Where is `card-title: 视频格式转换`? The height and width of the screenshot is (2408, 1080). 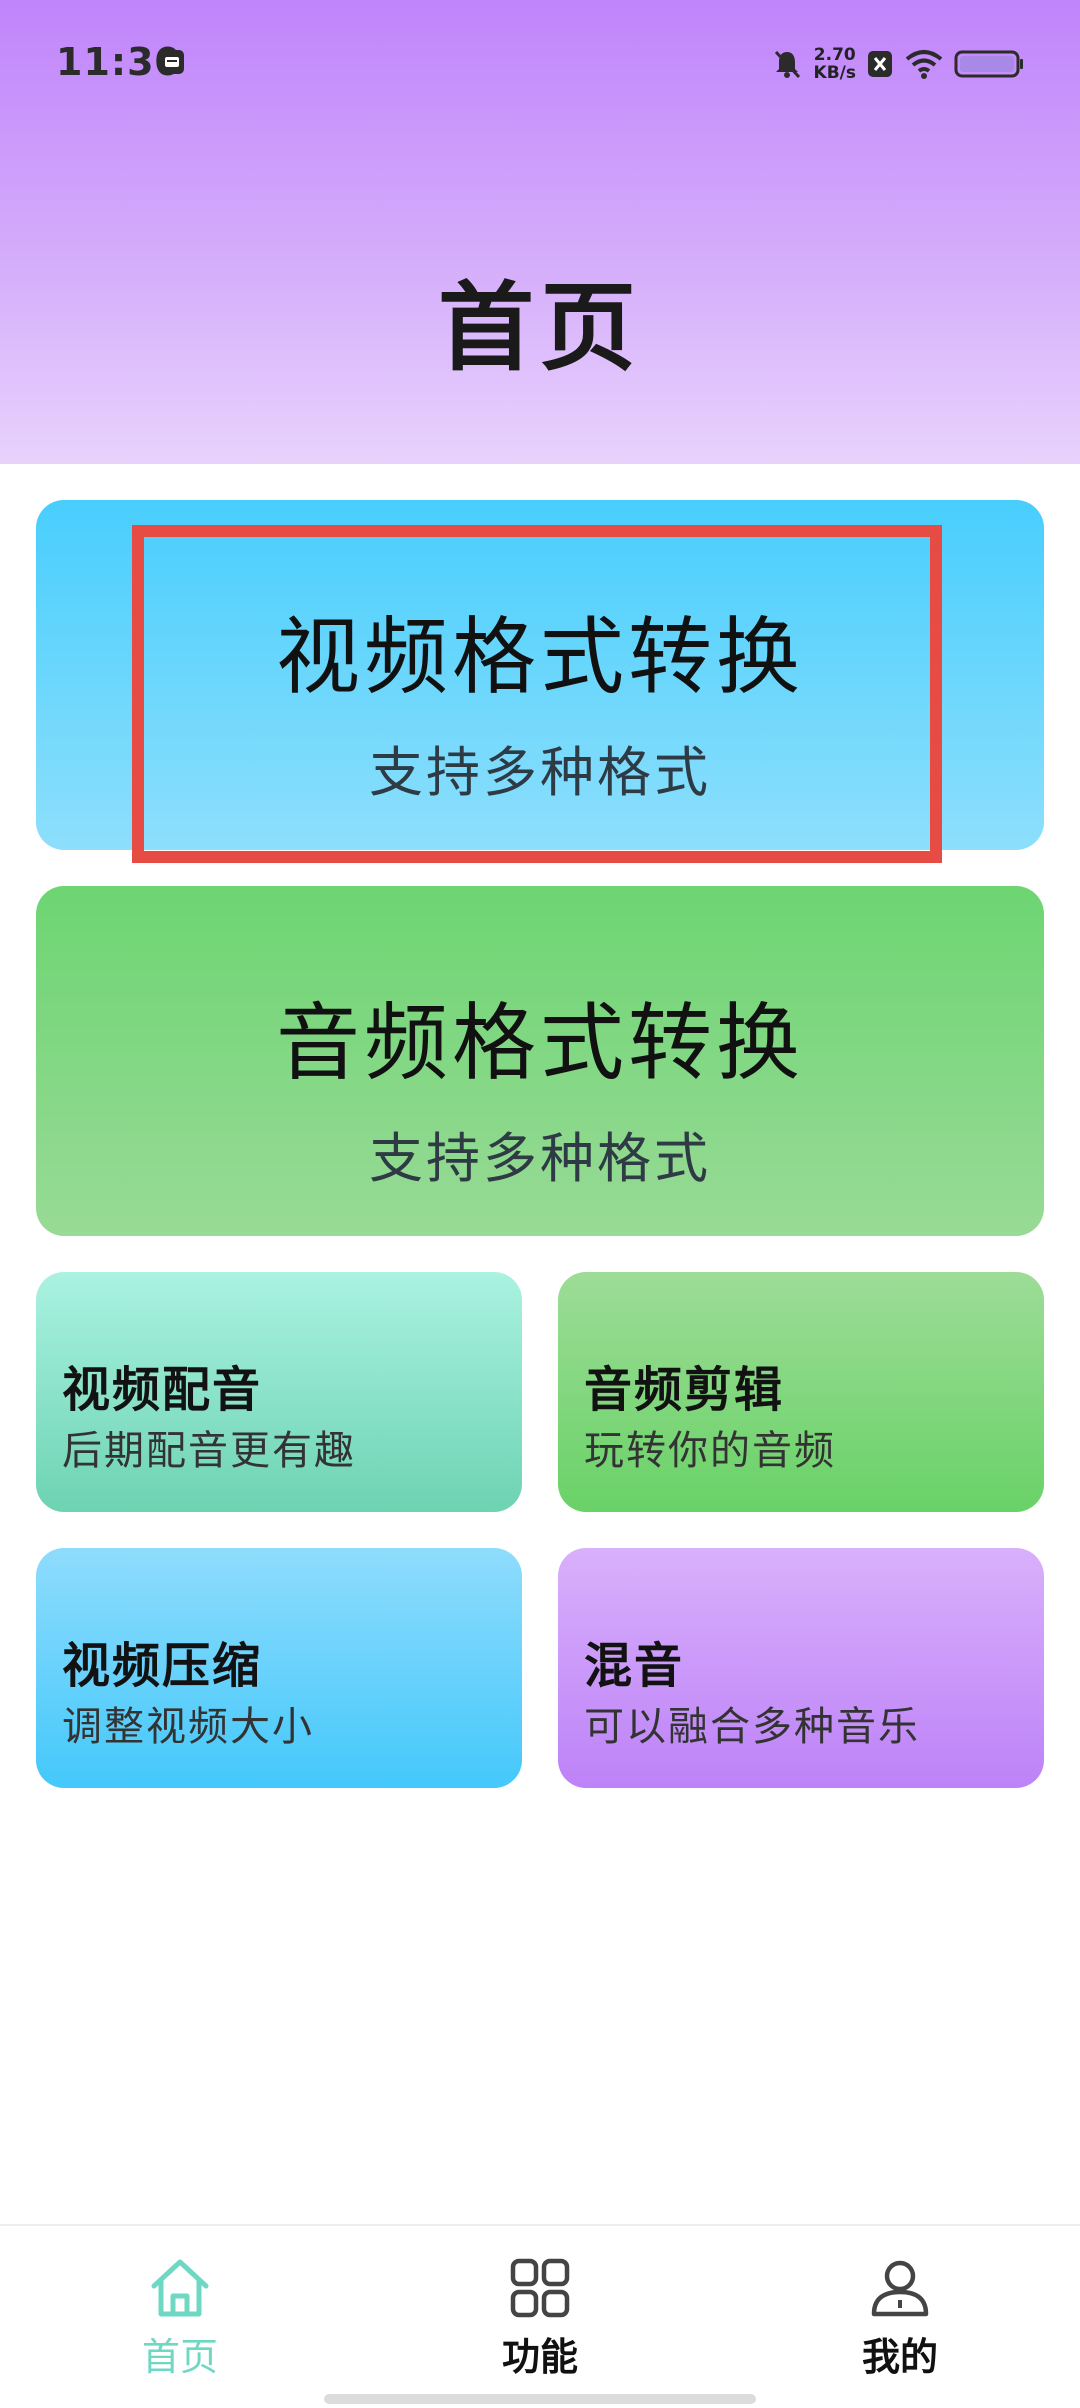
card-title: 视频格式转换 is located at coordinates (539, 657).